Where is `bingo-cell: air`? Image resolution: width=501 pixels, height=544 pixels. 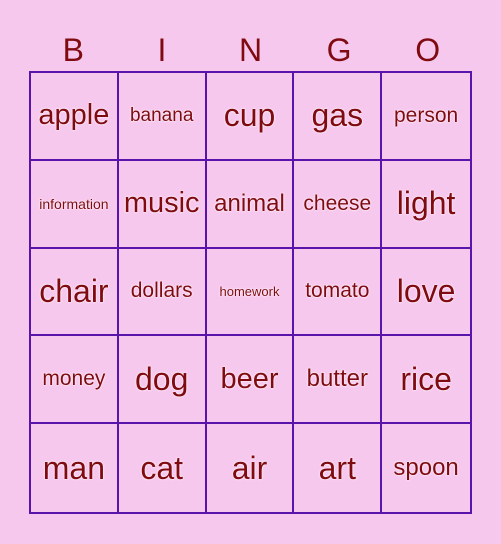 bingo-cell: air is located at coordinates (251, 468).